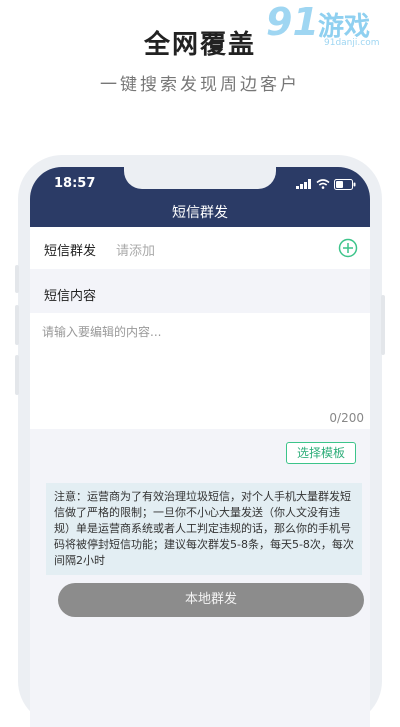 The width and height of the screenshot is (400, 727). I want to click on message-label: 短信内容, so click(70, 296).